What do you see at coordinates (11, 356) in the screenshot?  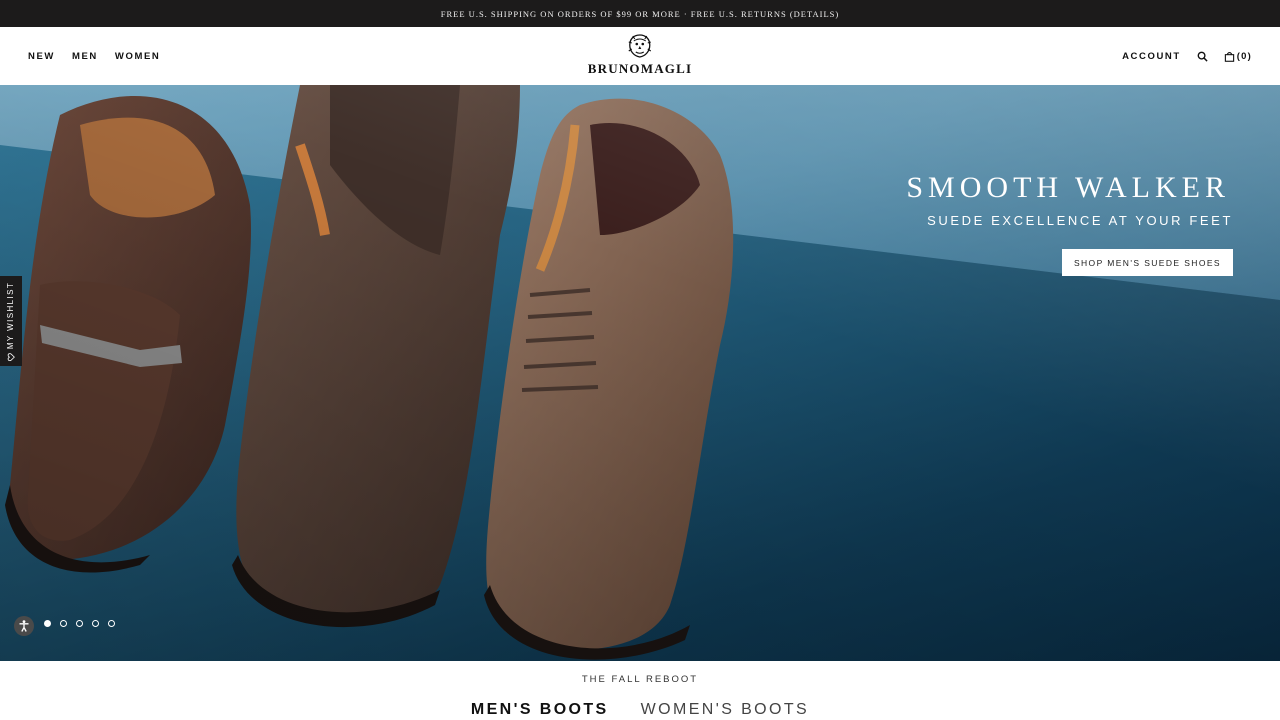 I see `heart-icon` at bounding box center [11, 356].